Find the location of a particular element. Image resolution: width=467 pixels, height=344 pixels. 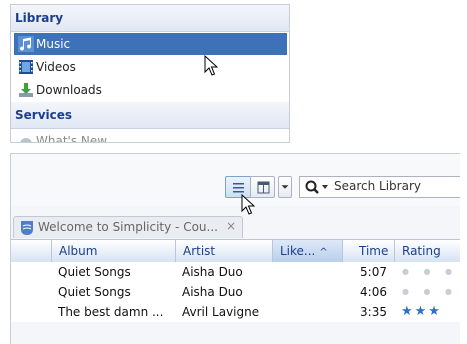

column-header-label: Time is located at coordinates (374, 251).